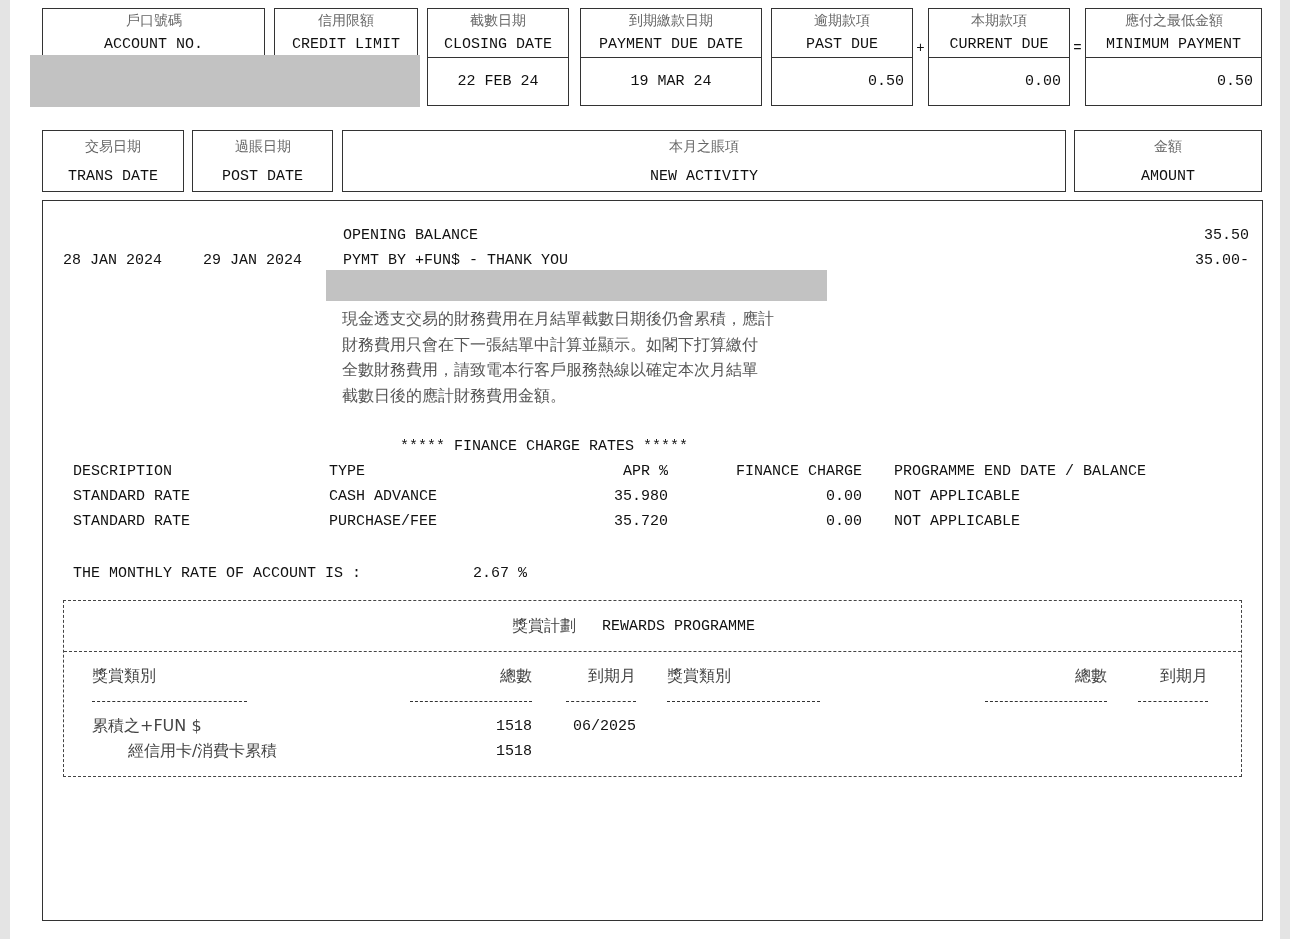 The image size is (1290, 939). I want to click on table-cell: PURCHASE/FEE, so click(383, 521).